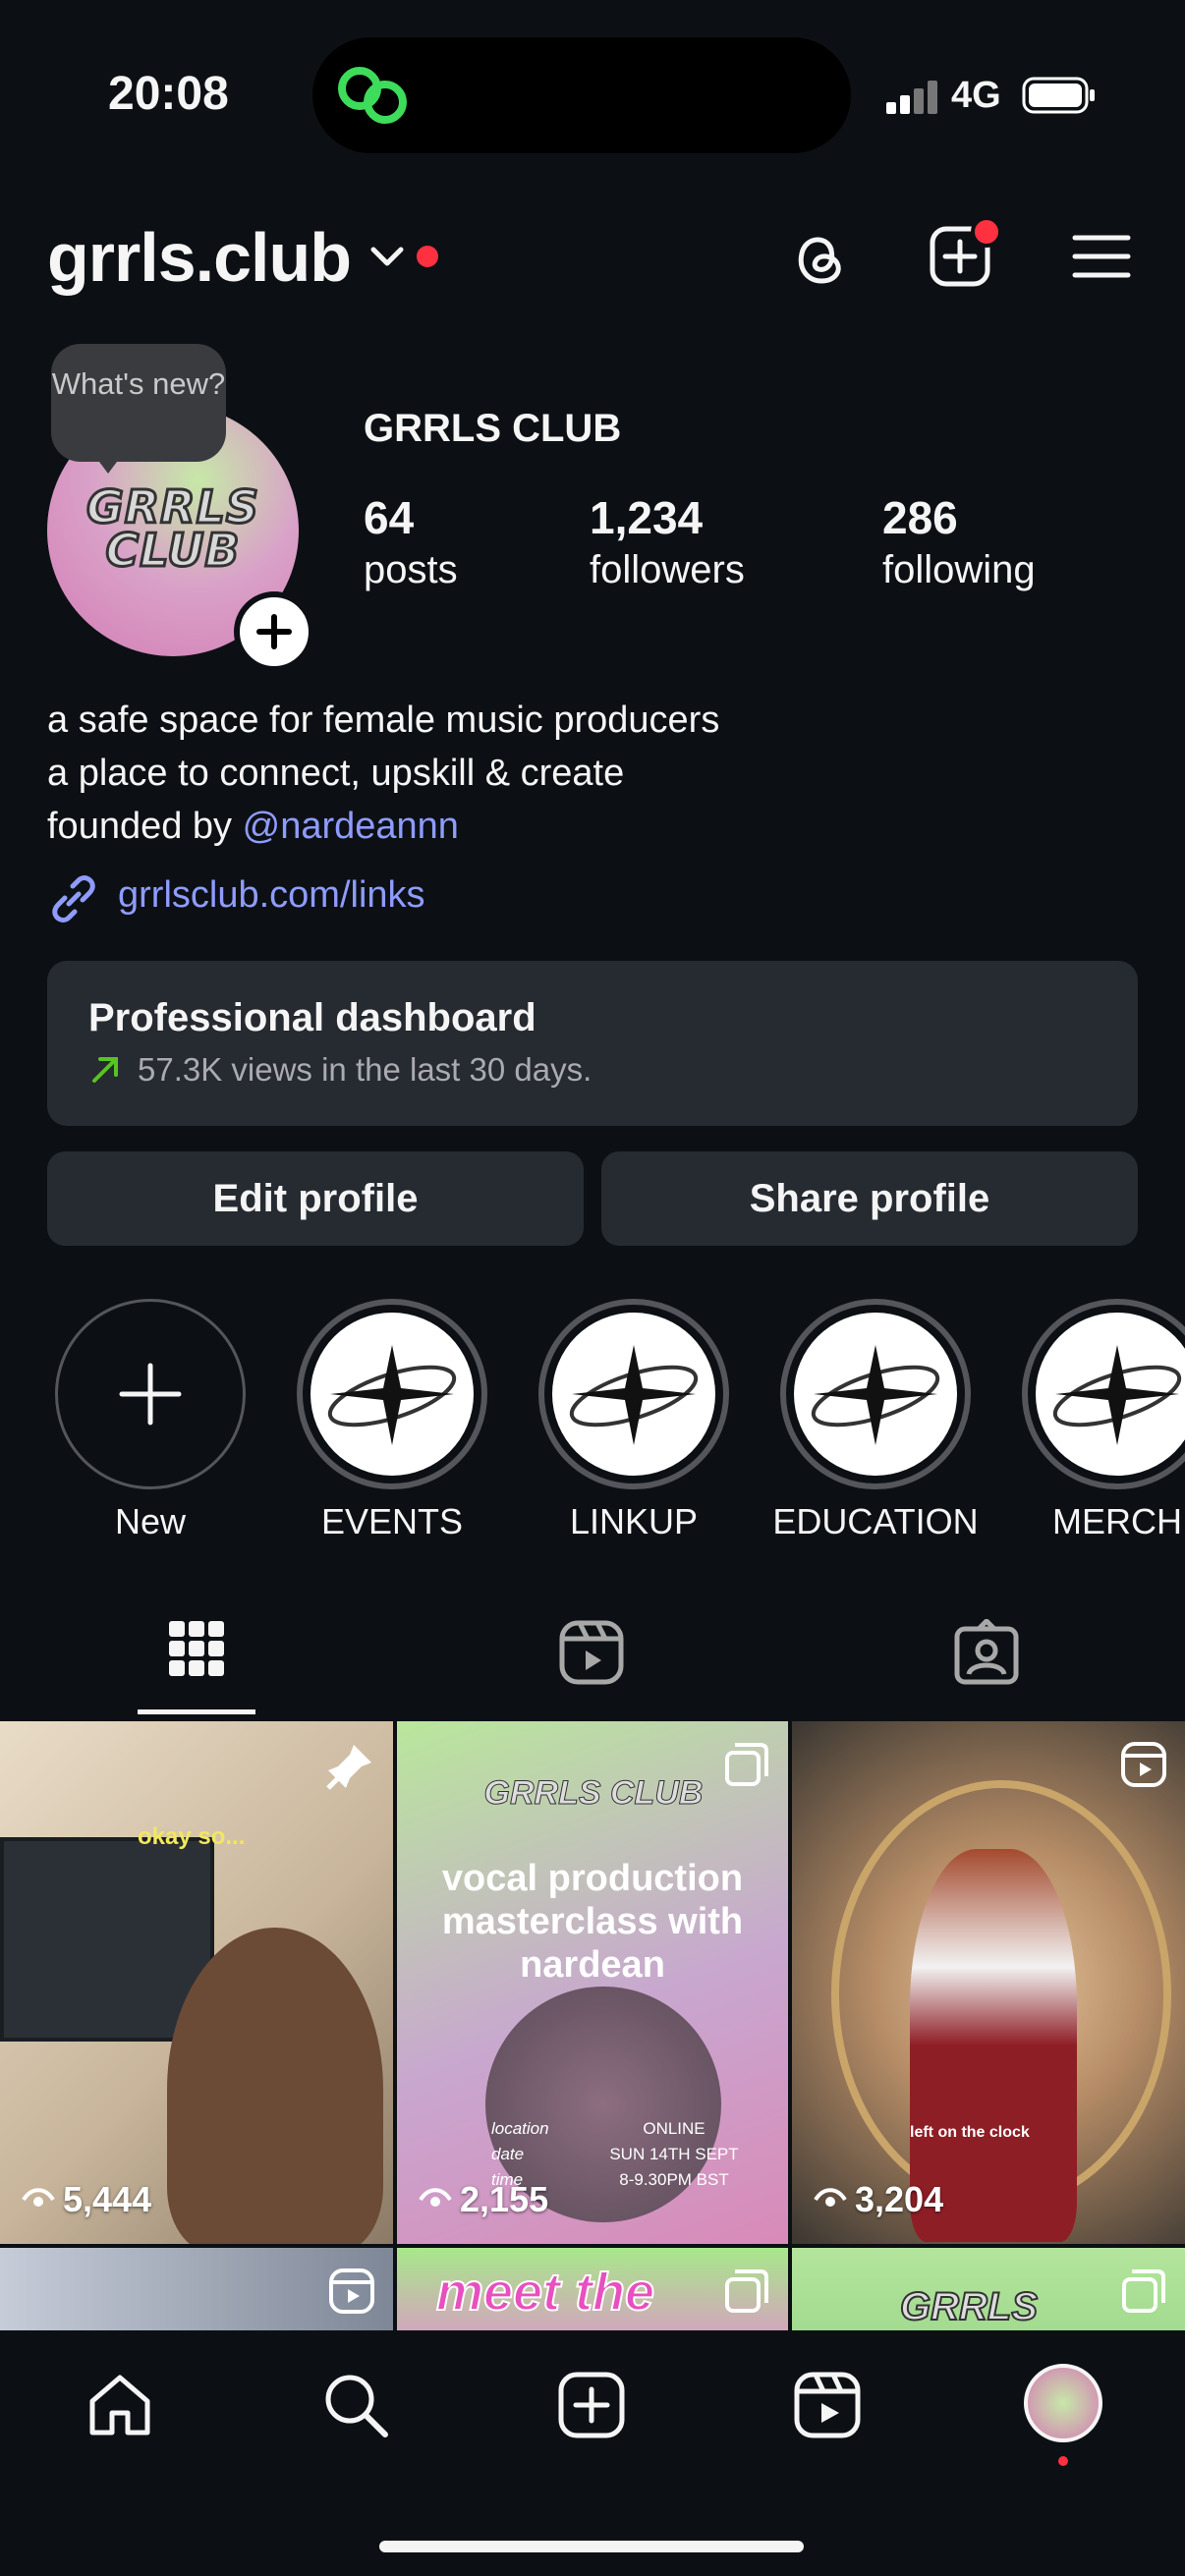 This screenshot has width=1185, height=2576. What do you see at coordinates (272, 895) in the screenshot?
I see `website-link: grrlsclub.com/links` at bounding box center [272, 895].